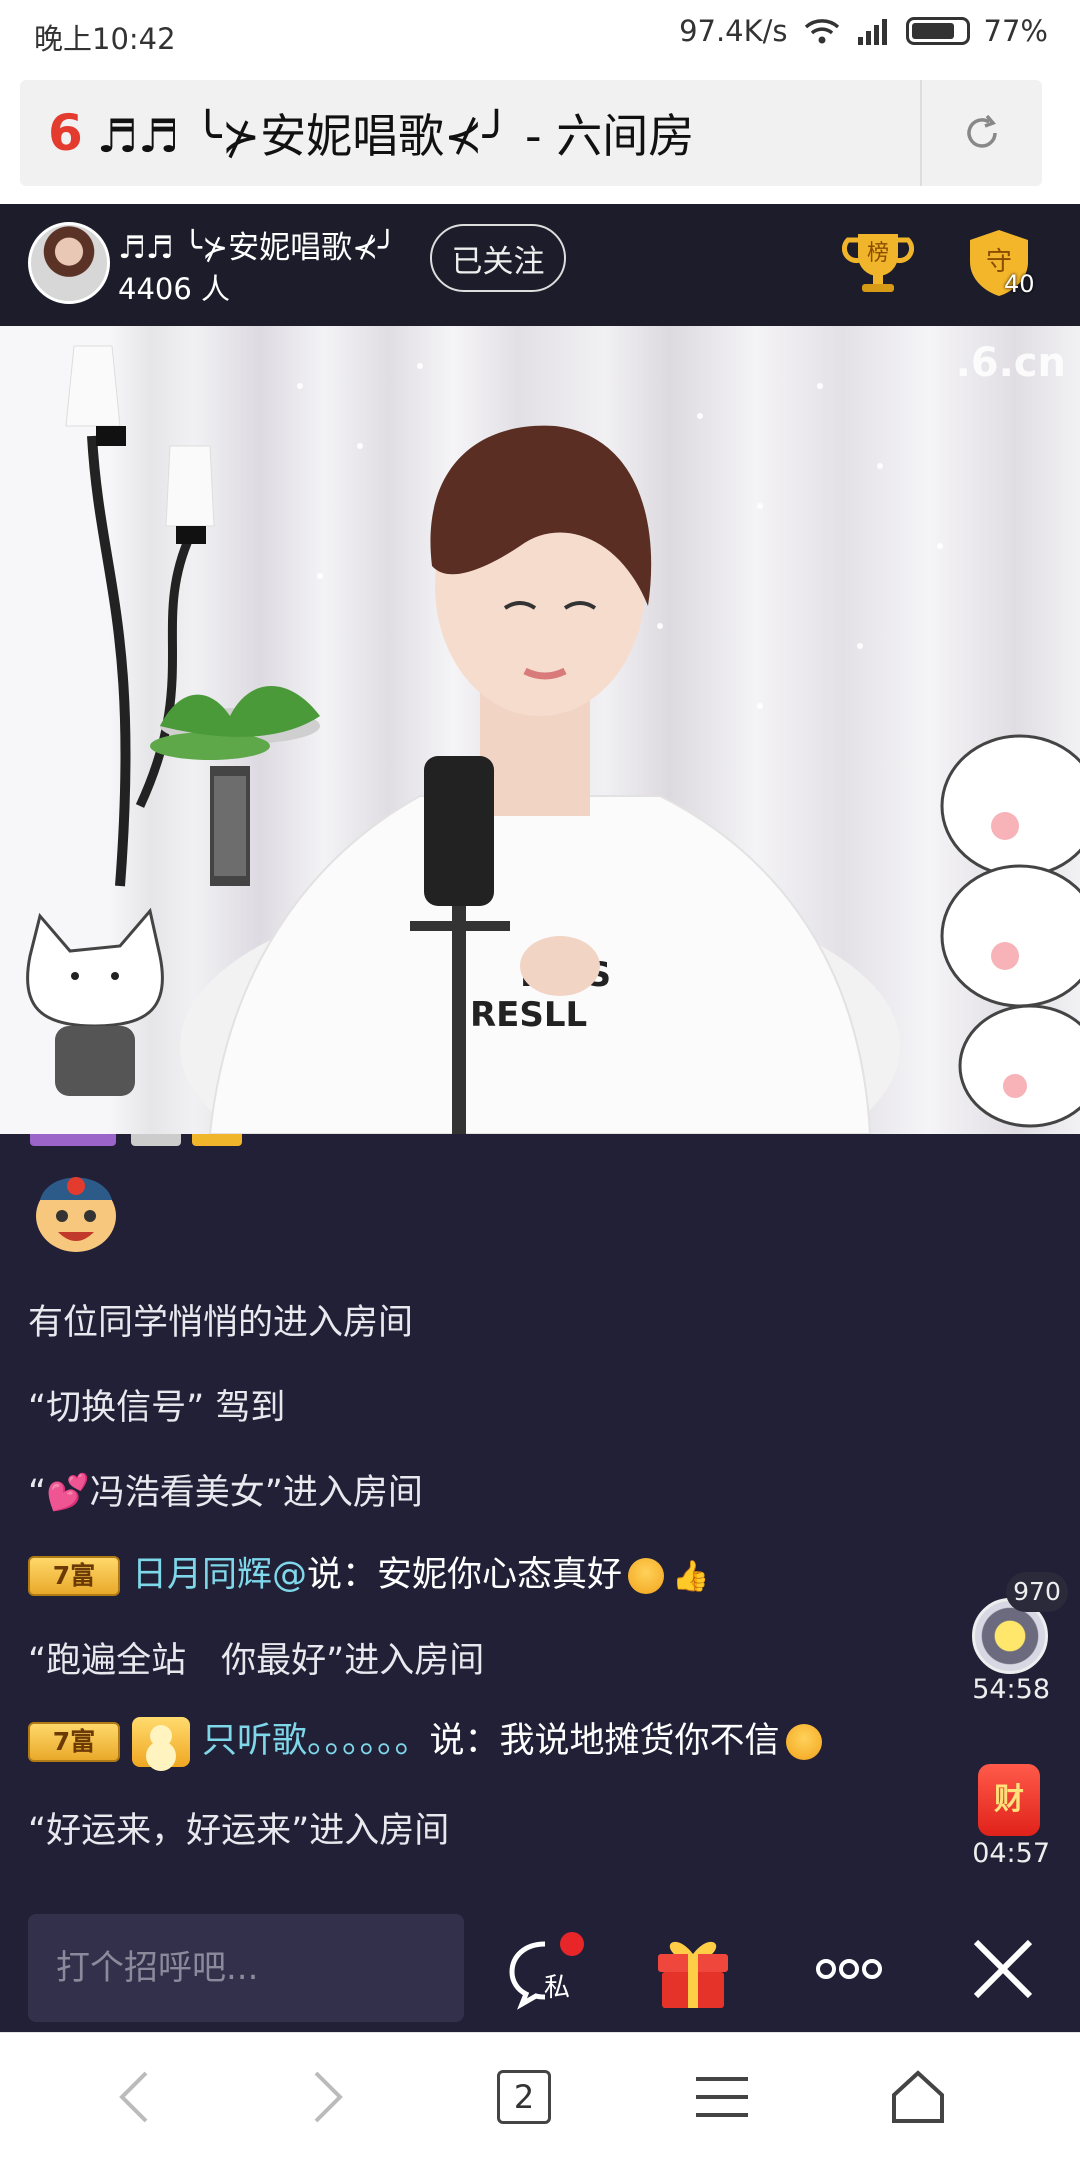 Image resolution: width=1080 pixels, height=2160 pixels. Describe the element at coordinates (540, 34) in the screenshot. I see `status-bar: 晚上10:42 97.4K/s 77%` at that location.